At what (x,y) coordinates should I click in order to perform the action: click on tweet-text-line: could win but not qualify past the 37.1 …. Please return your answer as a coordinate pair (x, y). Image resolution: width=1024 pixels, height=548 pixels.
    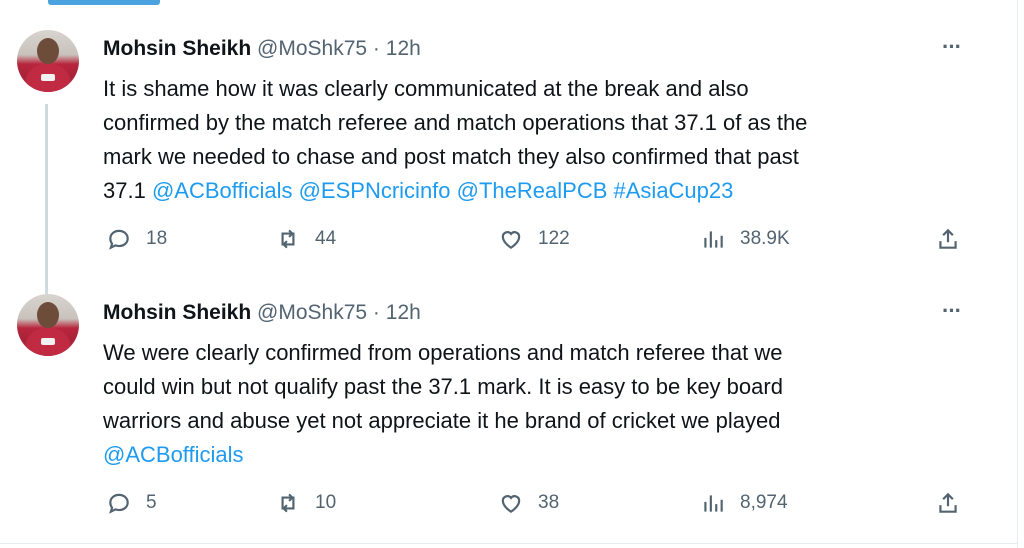
    Looking at the image, I should click on (443, 386).